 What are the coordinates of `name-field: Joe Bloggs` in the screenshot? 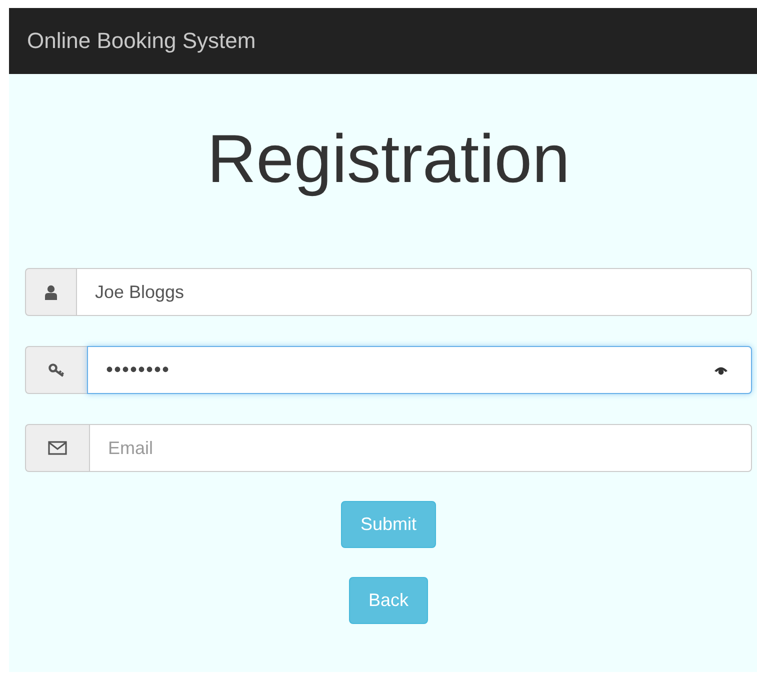 It's located at (414, 292).